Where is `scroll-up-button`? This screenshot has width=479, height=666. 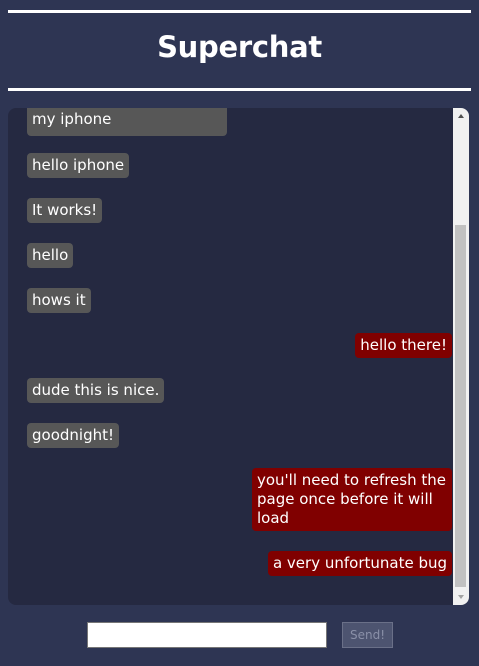
scroll-up-button is located at coordinates (461, 116).